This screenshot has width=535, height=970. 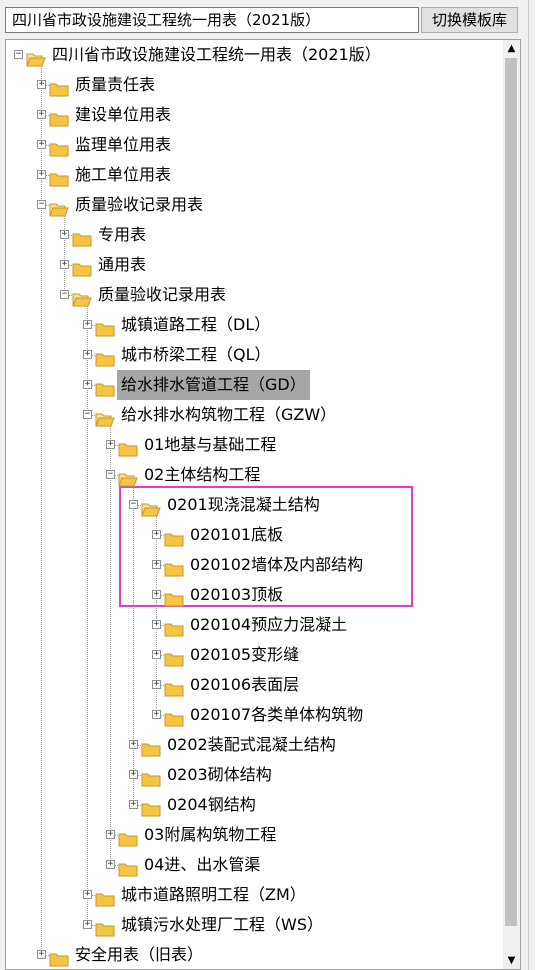 I want to click on tree-node-label: 02主体结构工程, so click(x=202, y=474).